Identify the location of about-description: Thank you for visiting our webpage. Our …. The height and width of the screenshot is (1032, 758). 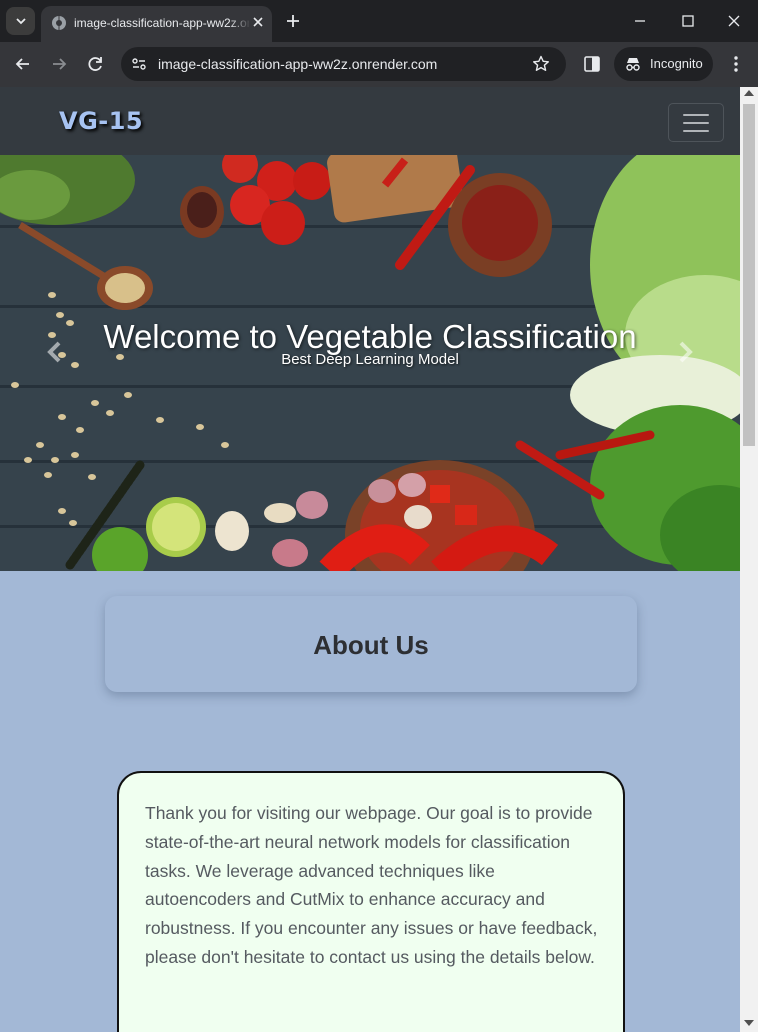
(371, 885).